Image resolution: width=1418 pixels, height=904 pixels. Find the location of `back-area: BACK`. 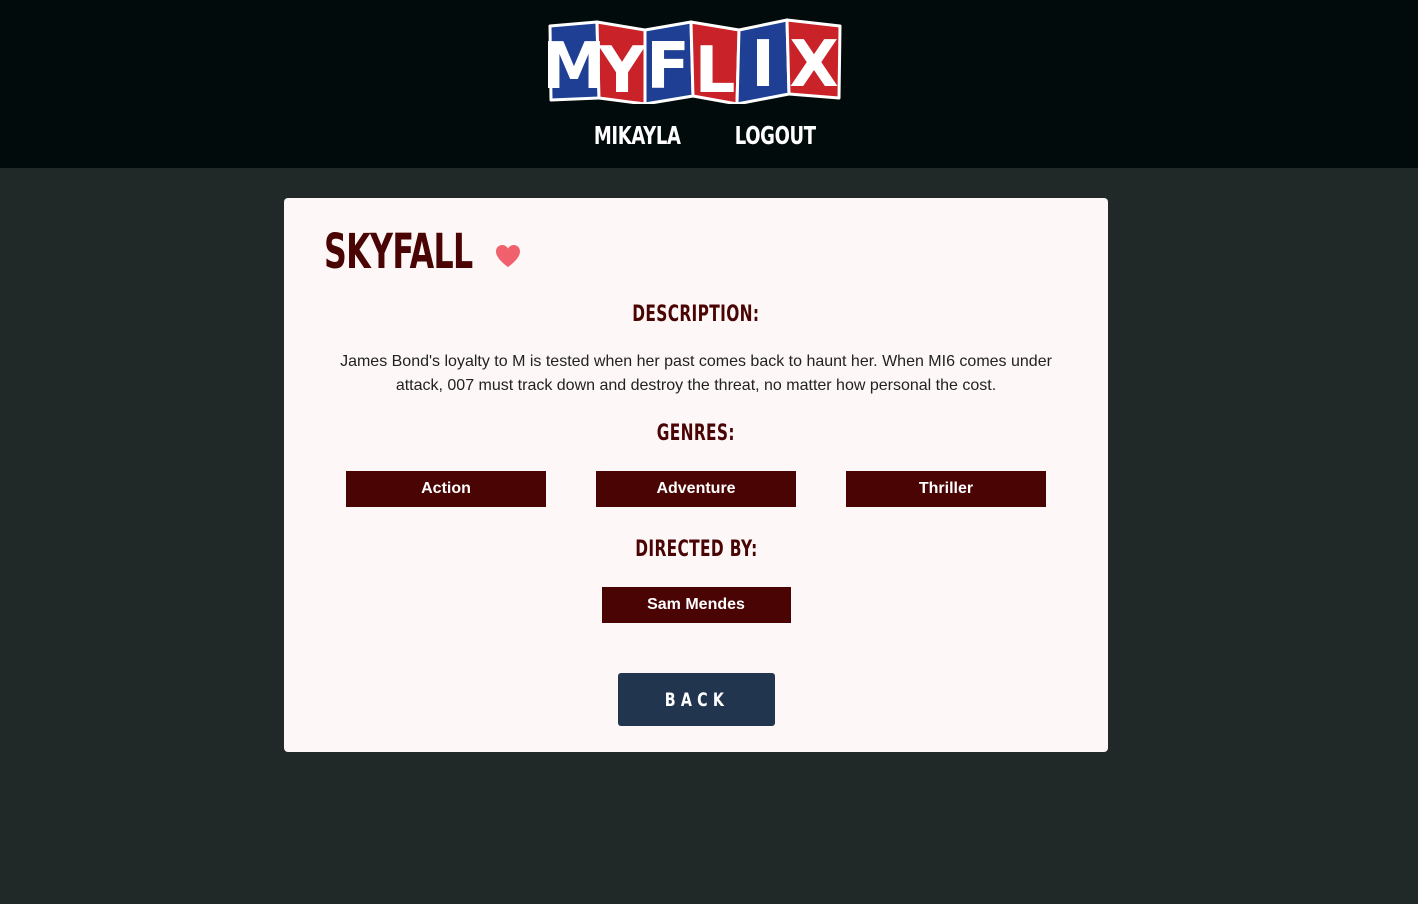

back-area: BACK is located at coordinates (696, 699).